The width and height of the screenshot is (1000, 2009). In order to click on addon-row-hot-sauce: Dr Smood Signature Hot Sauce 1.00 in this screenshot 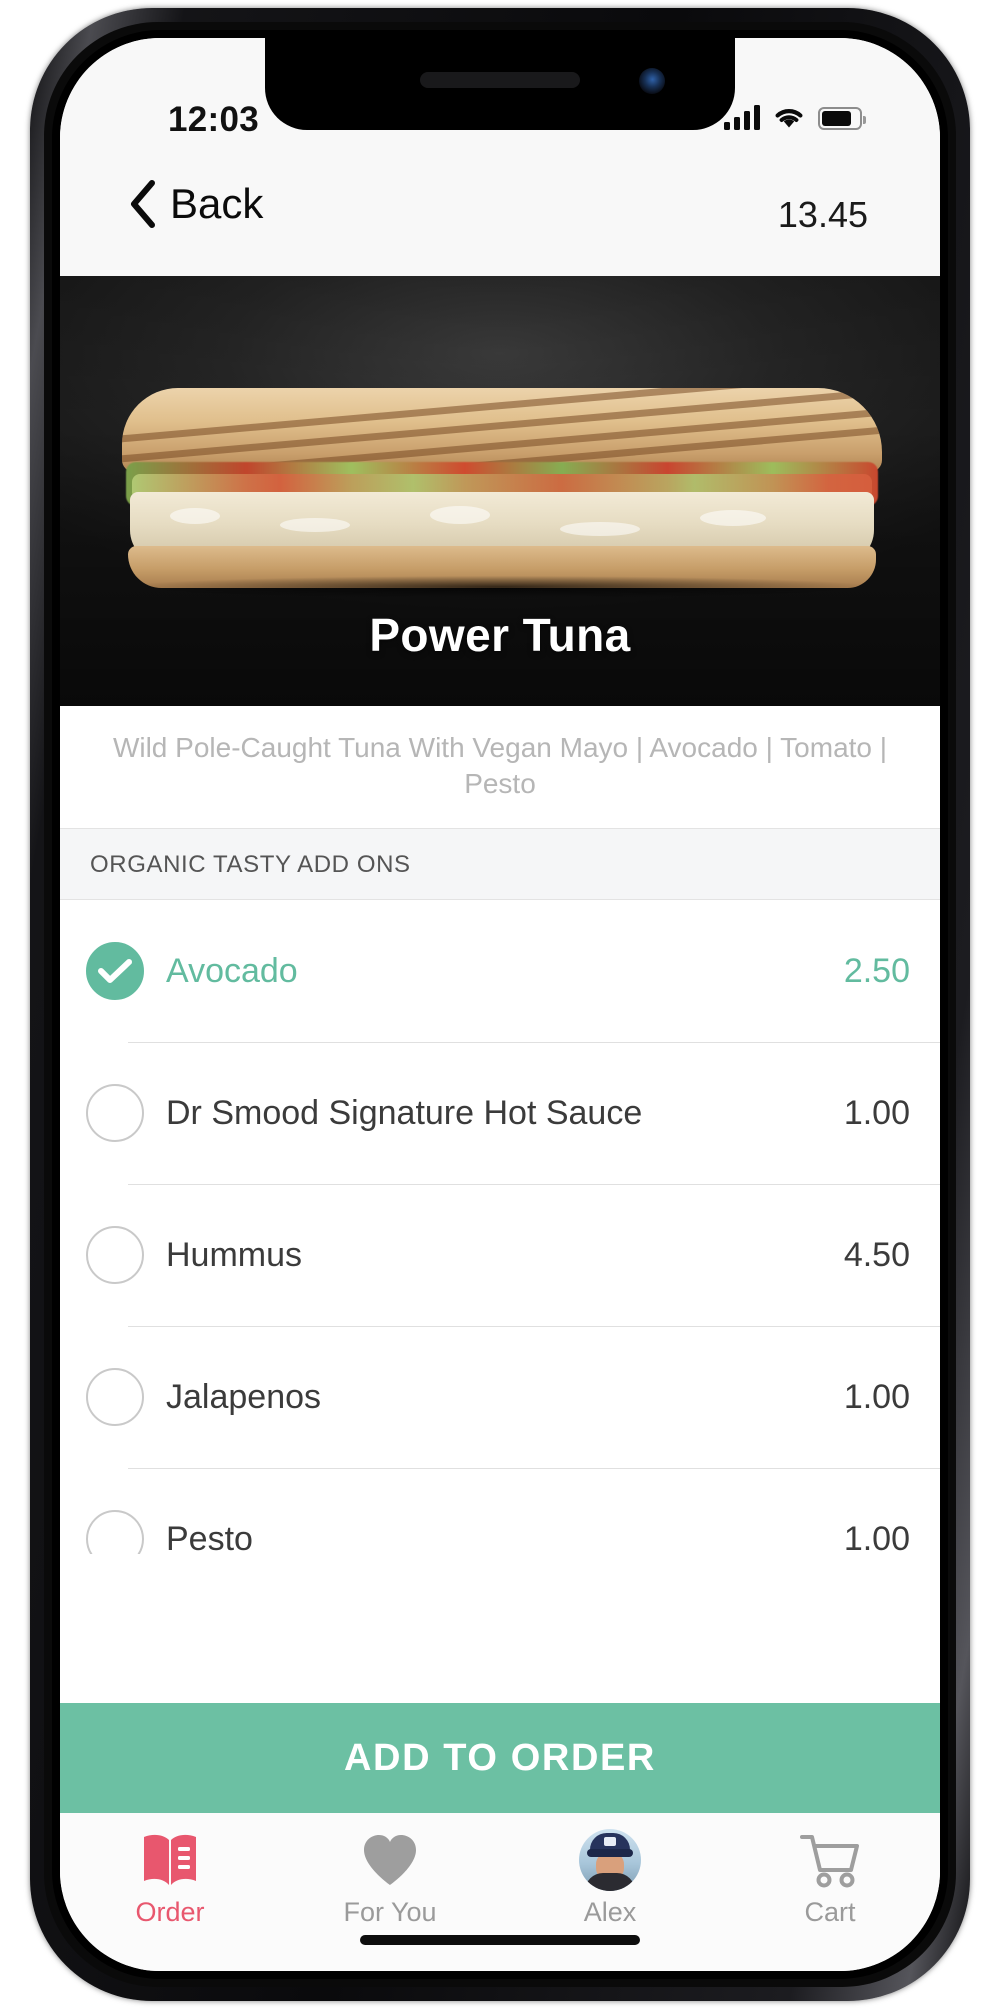, I will do `click(500, 1113)`.